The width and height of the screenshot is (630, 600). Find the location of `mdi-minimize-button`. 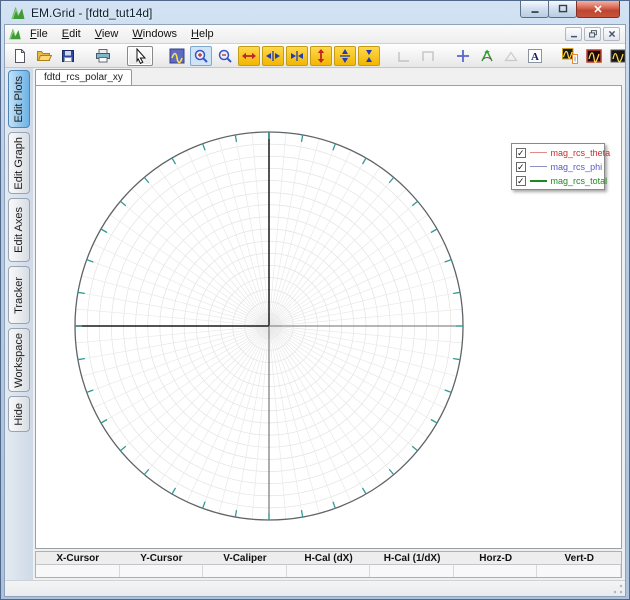

mdi-minimize-button is located at coordinates (573, 34).